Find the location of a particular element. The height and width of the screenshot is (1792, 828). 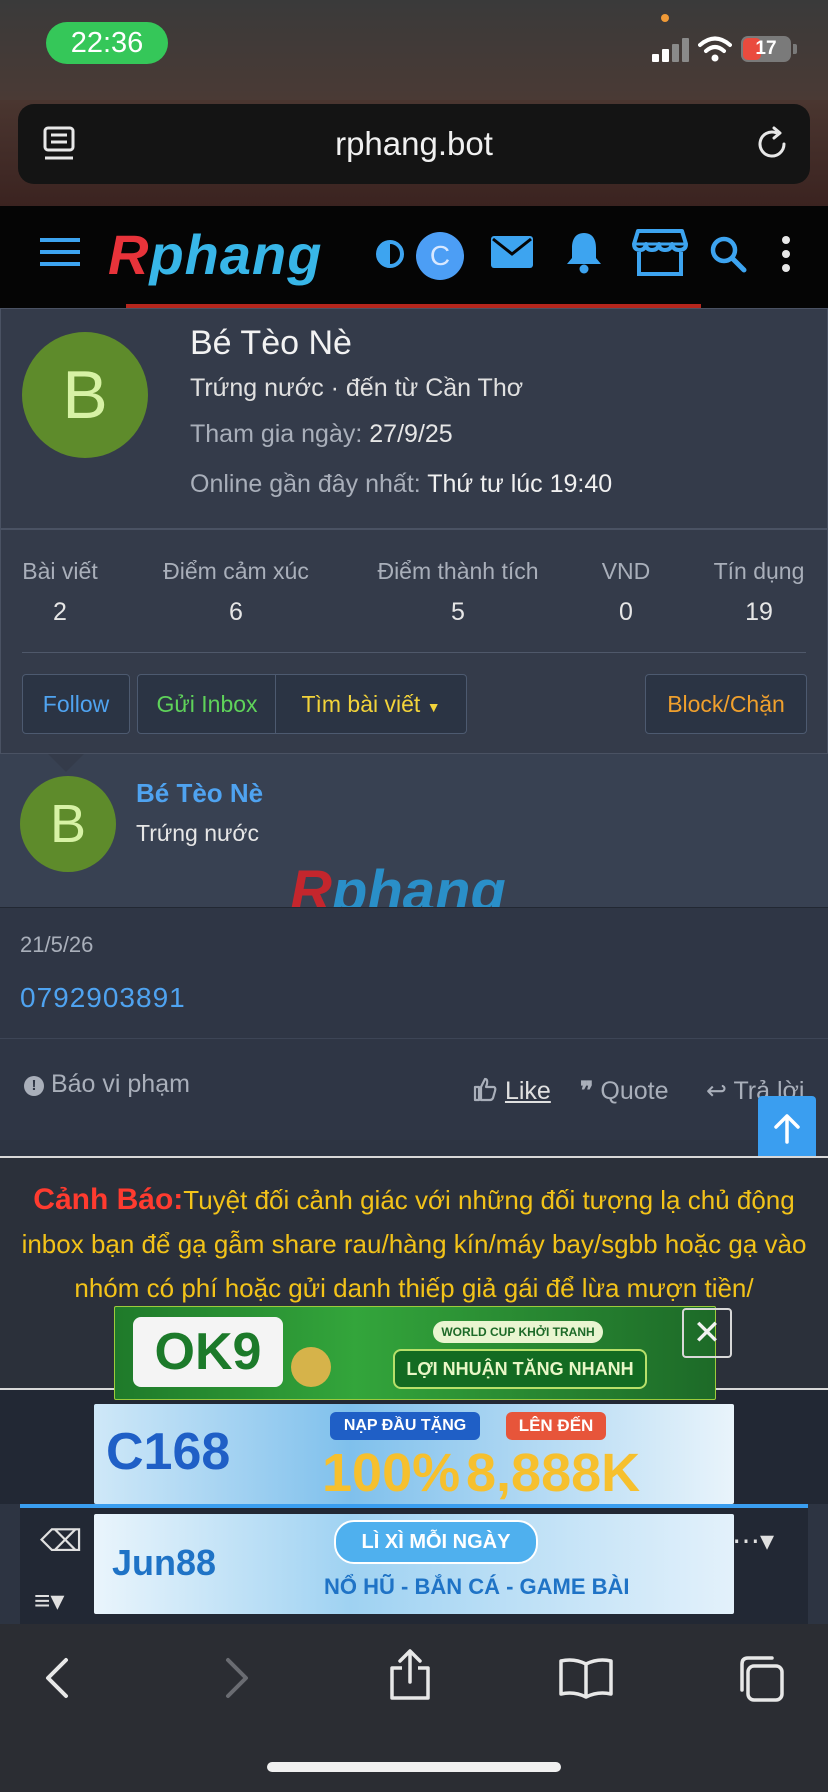

stat-label-credit: Tín dụng is located at coordinates (759, 571).